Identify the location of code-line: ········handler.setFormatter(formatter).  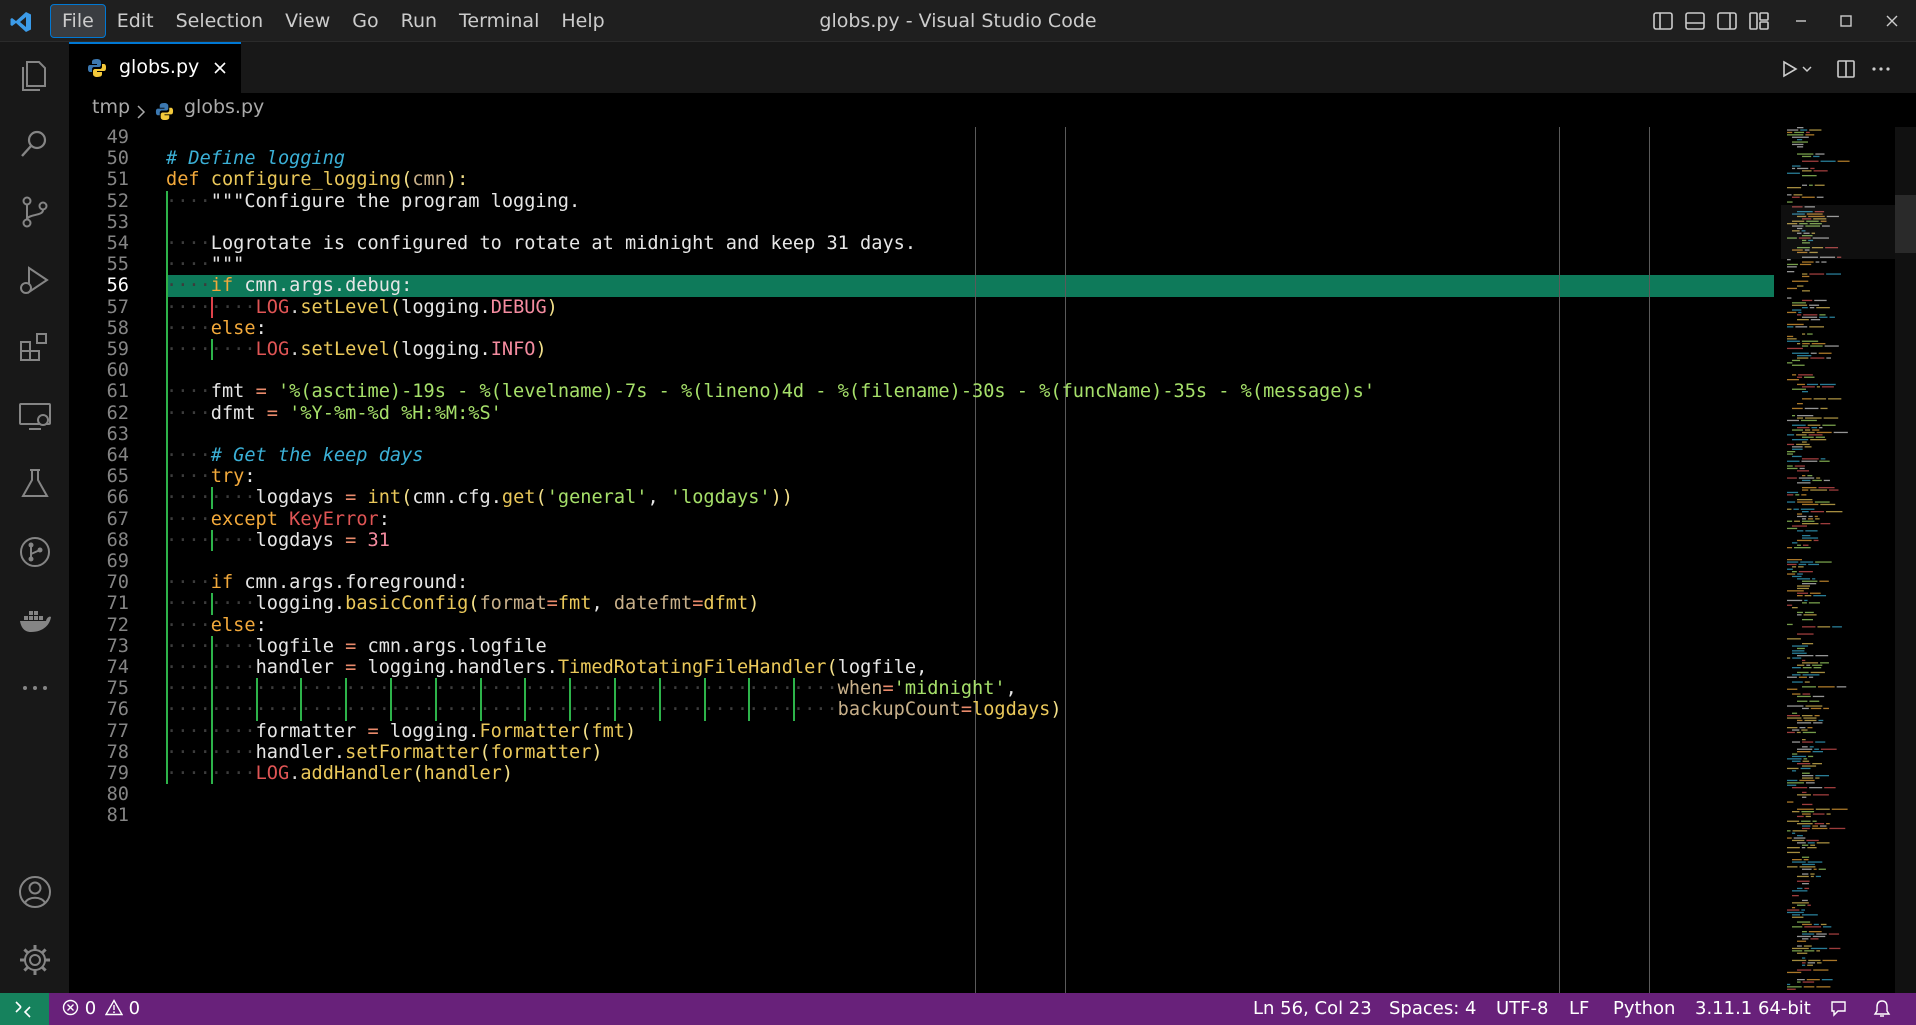
(384, 752).